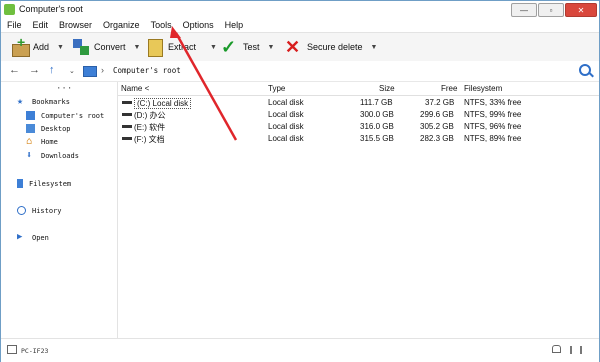  I want to click on annotation-arrow-icon, so click(204, 83).